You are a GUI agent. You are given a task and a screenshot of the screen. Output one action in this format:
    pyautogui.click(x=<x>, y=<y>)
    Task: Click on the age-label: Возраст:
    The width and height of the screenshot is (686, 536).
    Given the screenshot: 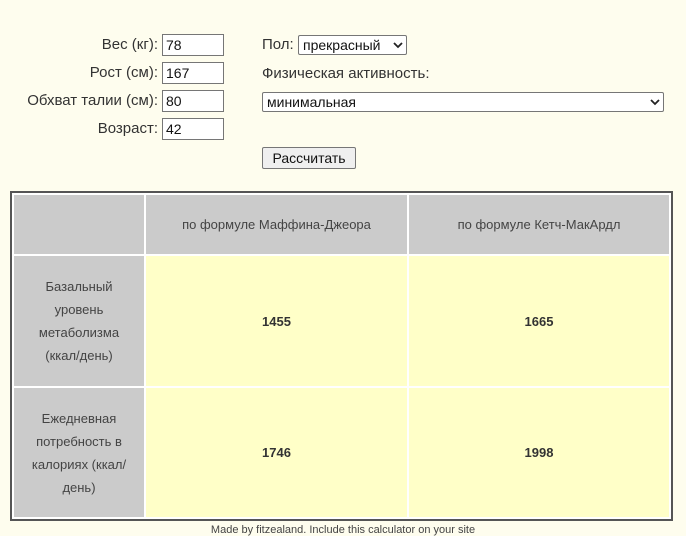 What is the action you would take?
    pyautogui.click(x=127, y=128)
    